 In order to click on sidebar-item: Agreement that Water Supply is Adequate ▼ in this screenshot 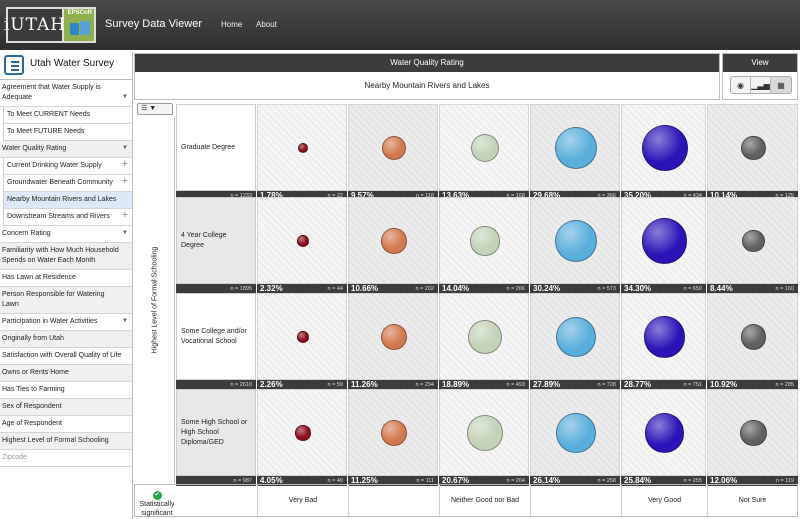, I will do `click(66, 93)`.